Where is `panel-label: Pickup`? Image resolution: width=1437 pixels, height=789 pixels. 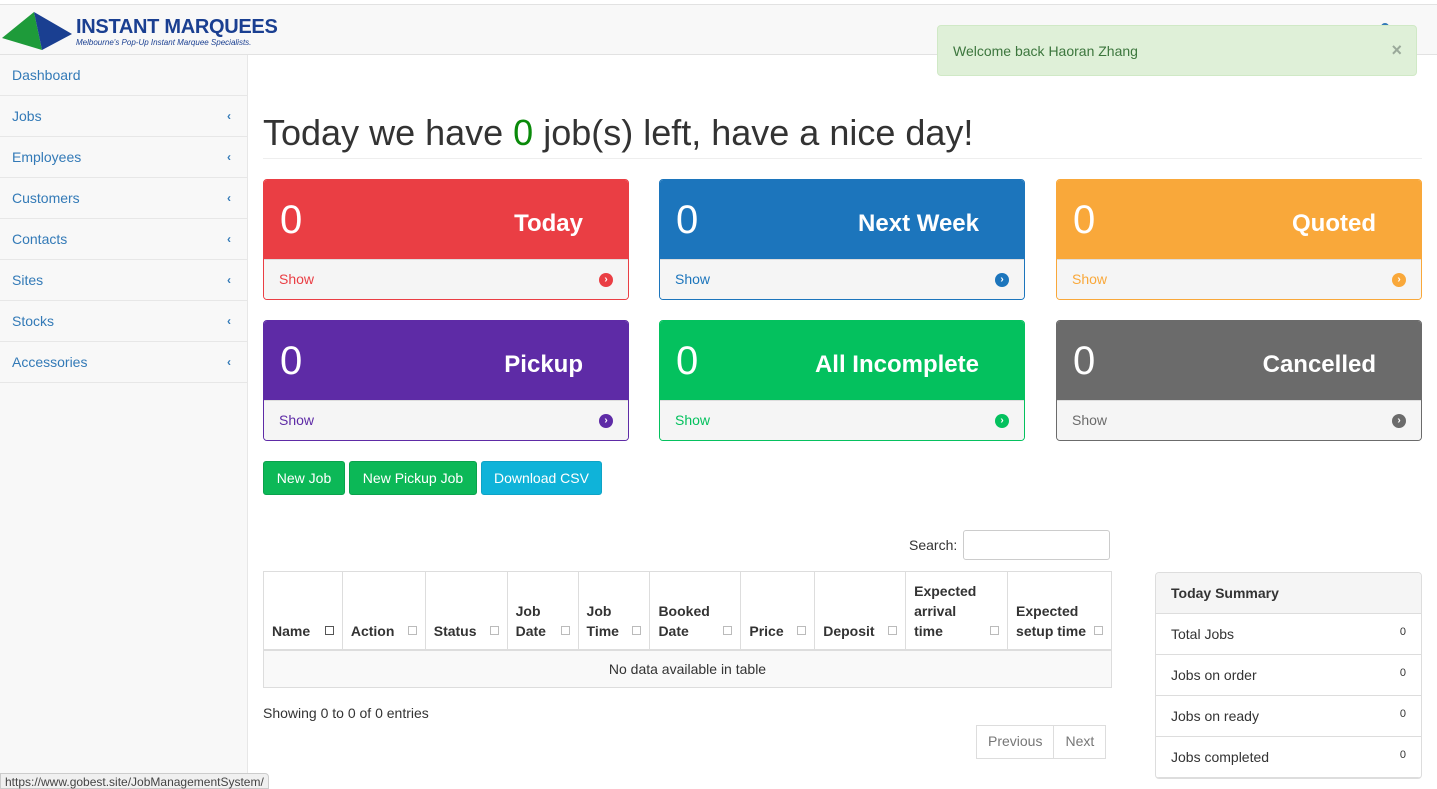
panel-label: Pickup is located at coordinates (543, 364).